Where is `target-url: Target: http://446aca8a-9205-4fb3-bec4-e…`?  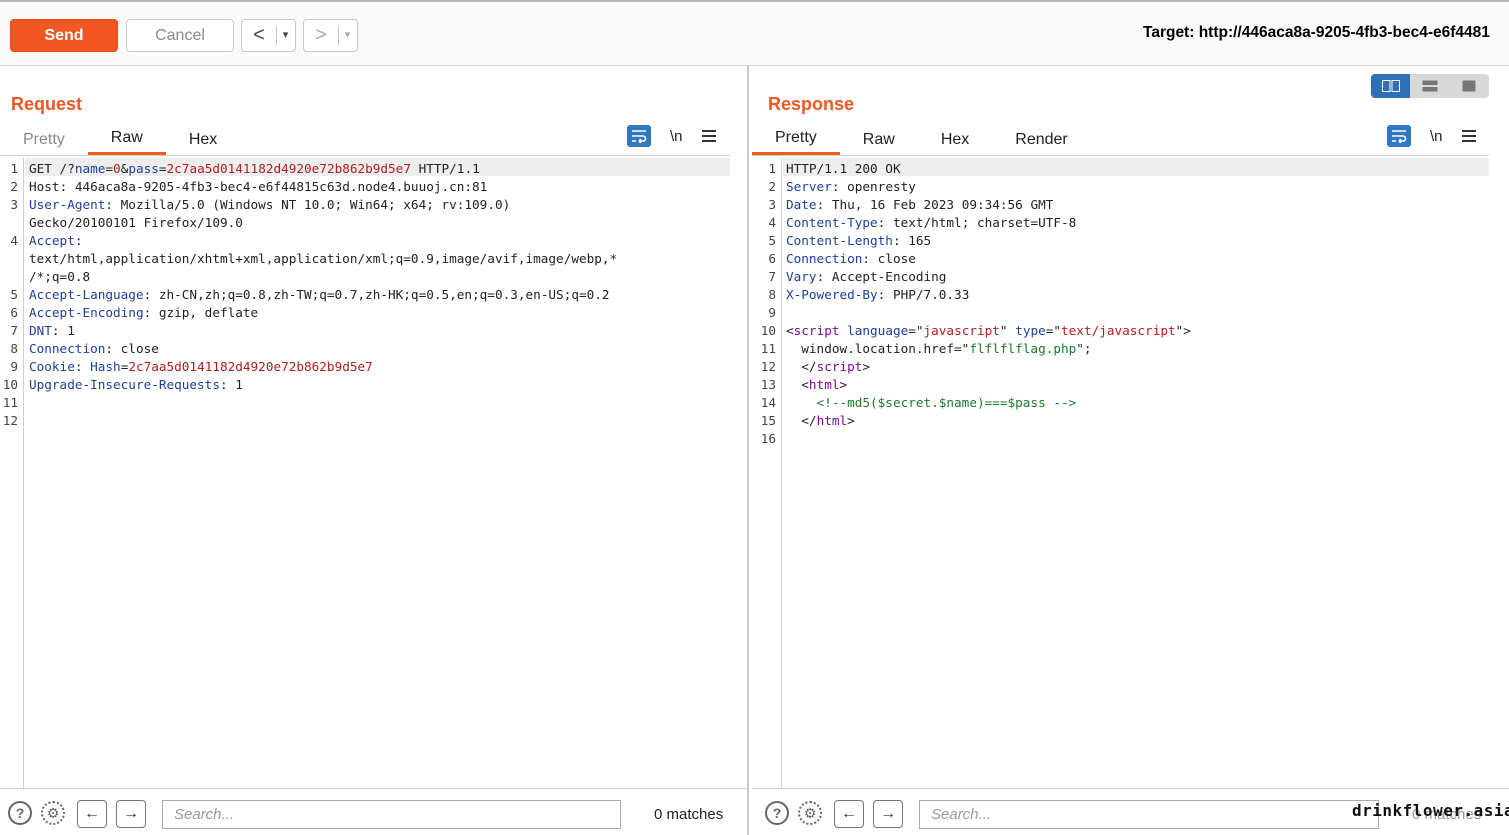 target-url: Target: http://446aca8a-9205-4fb3-bec4-e… is located at coordinates (1316, 33).